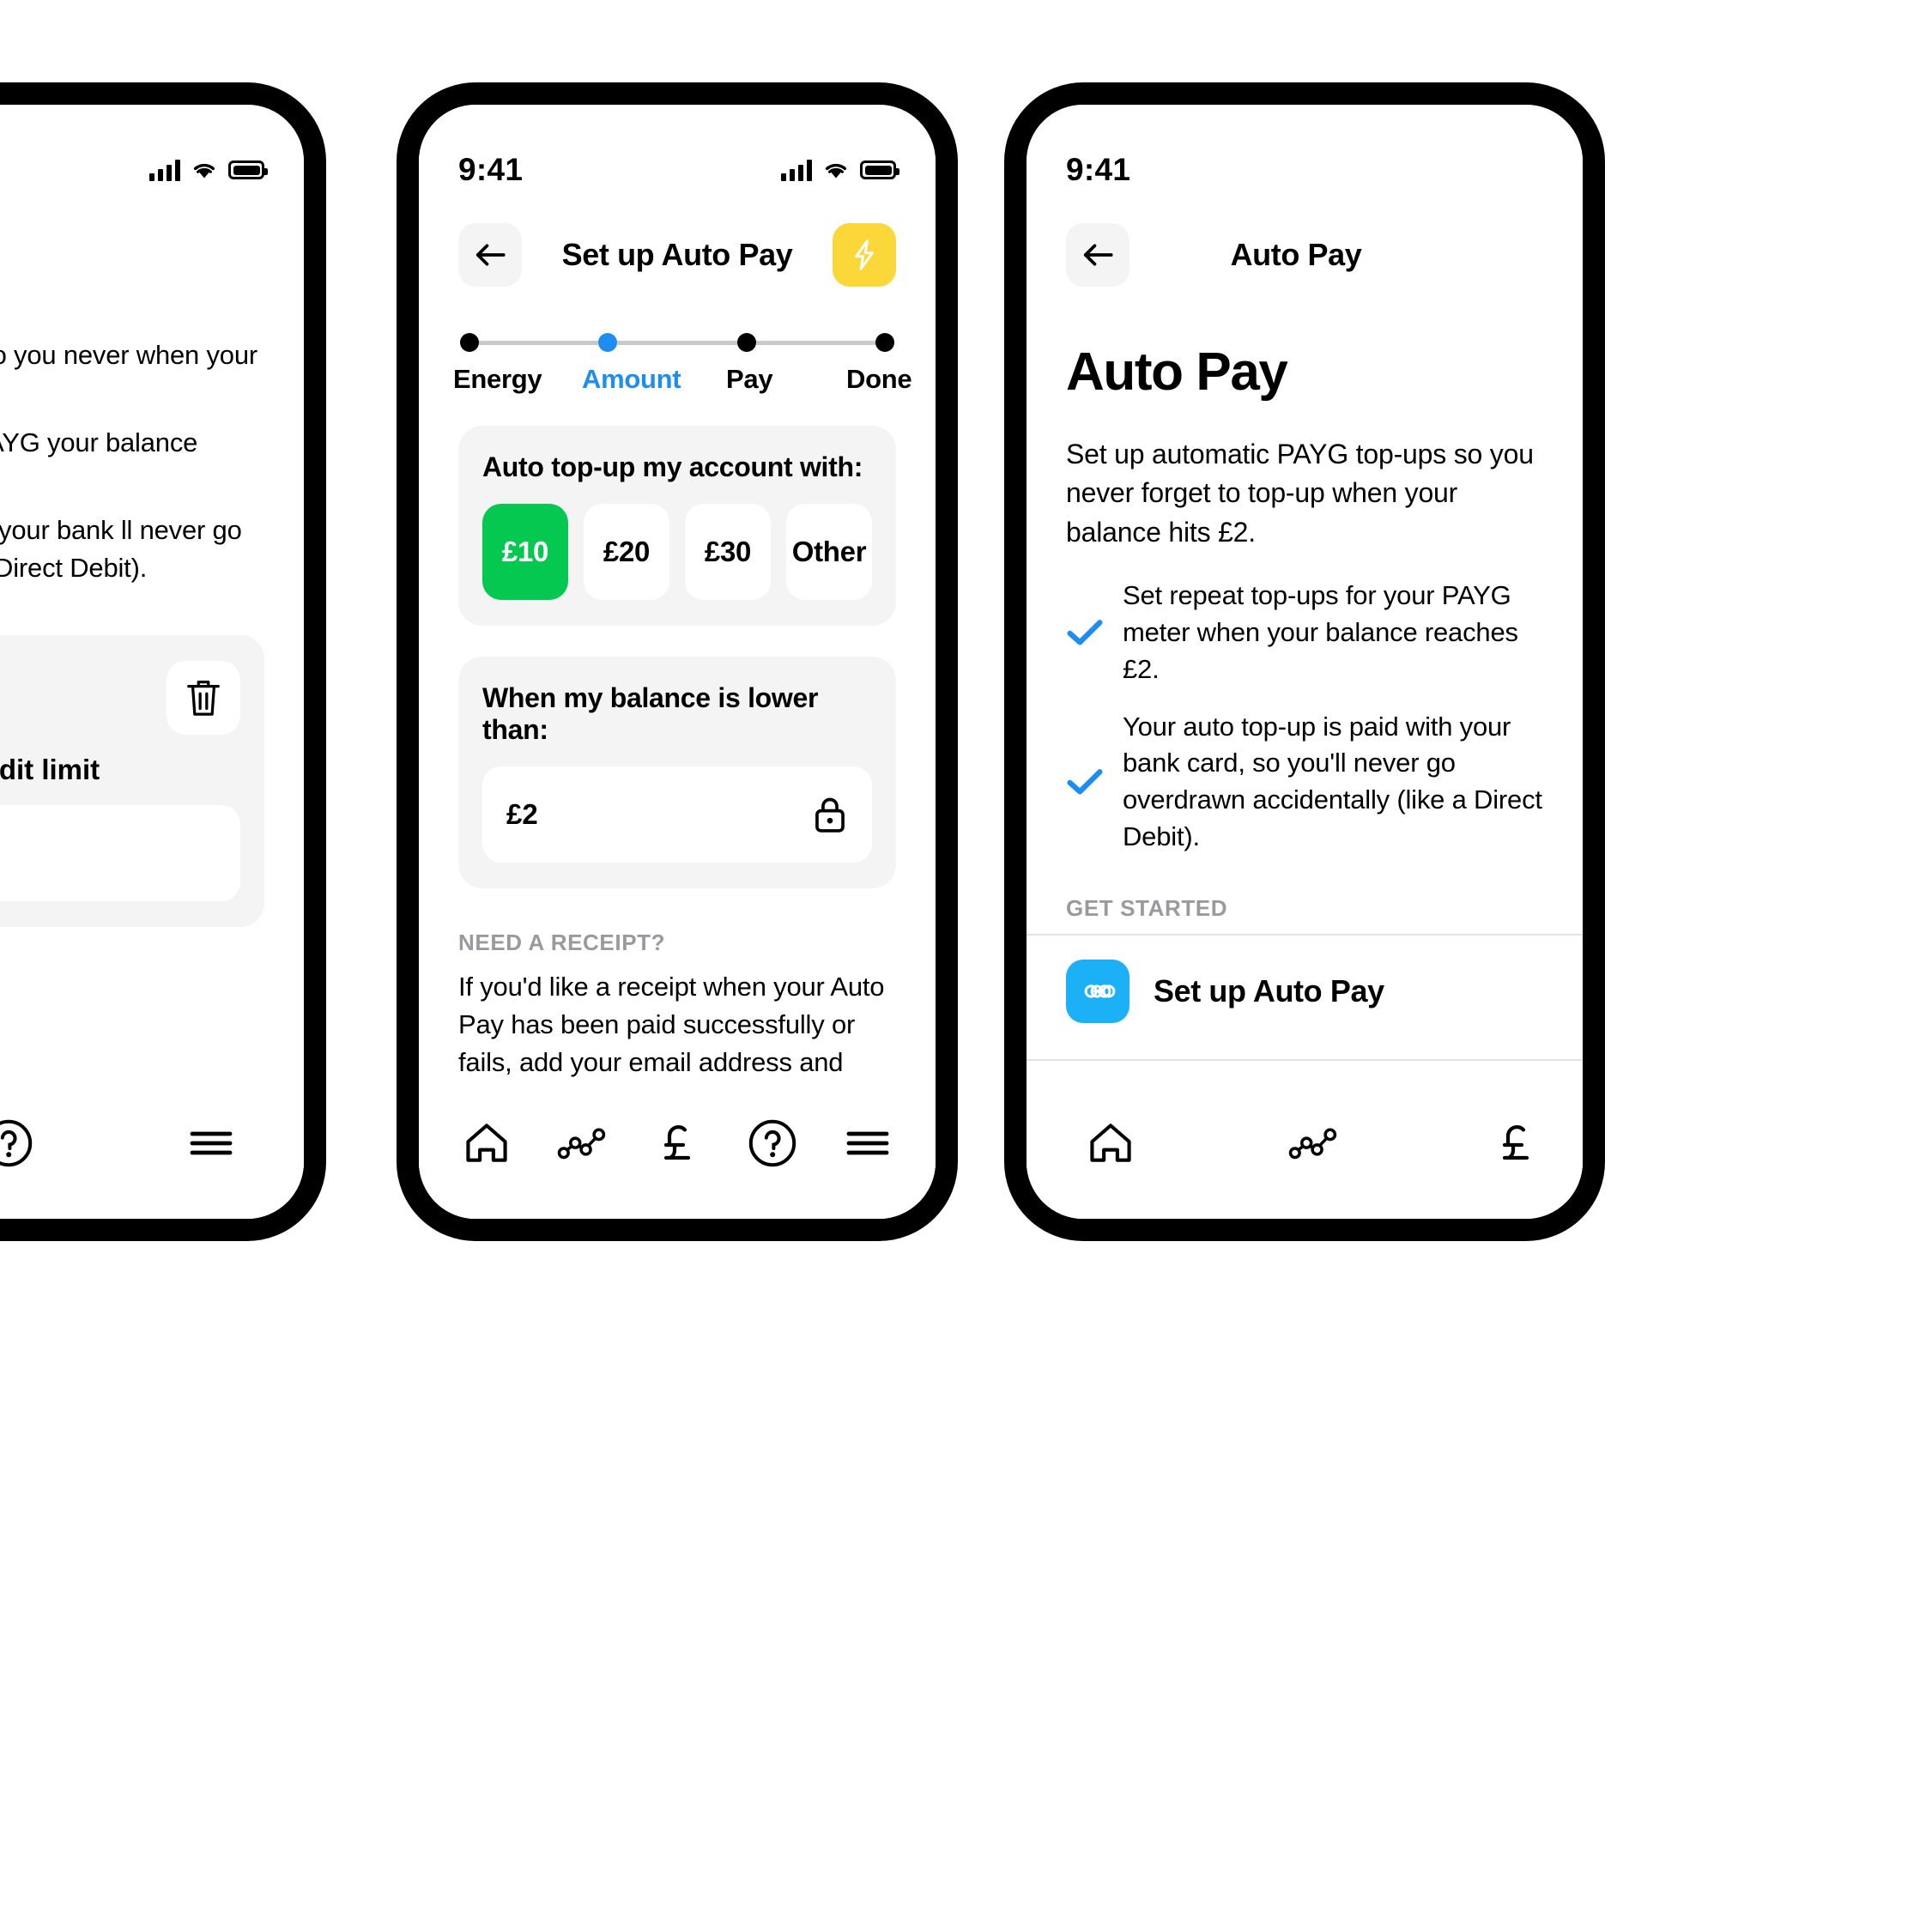 This screenshot has width=1932, height=1932. What do you see at coordinates (746, 343) in the screenshot?
I see `step-dot-pay` at bounding box center [746, 343].